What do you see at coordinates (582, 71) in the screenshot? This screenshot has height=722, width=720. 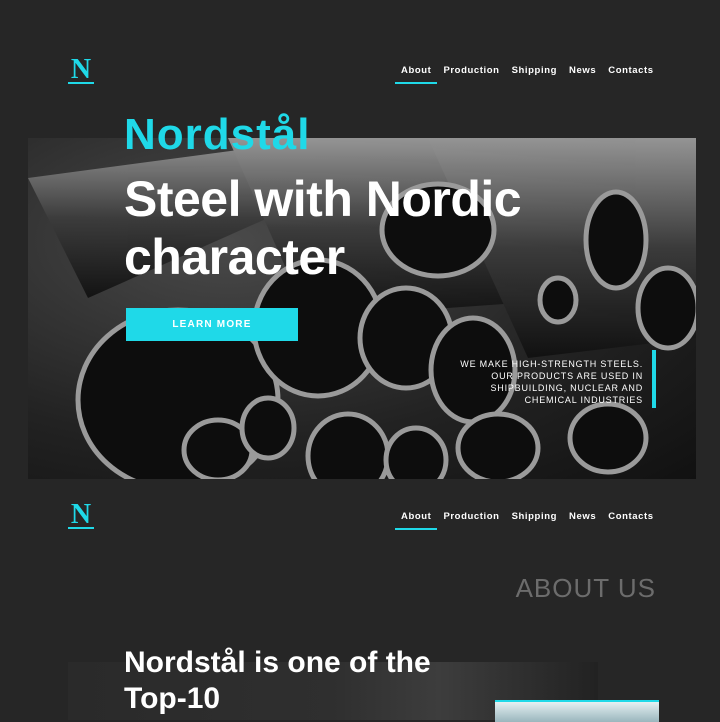 I see `nav-news: News` at bounding box center [582, 71].